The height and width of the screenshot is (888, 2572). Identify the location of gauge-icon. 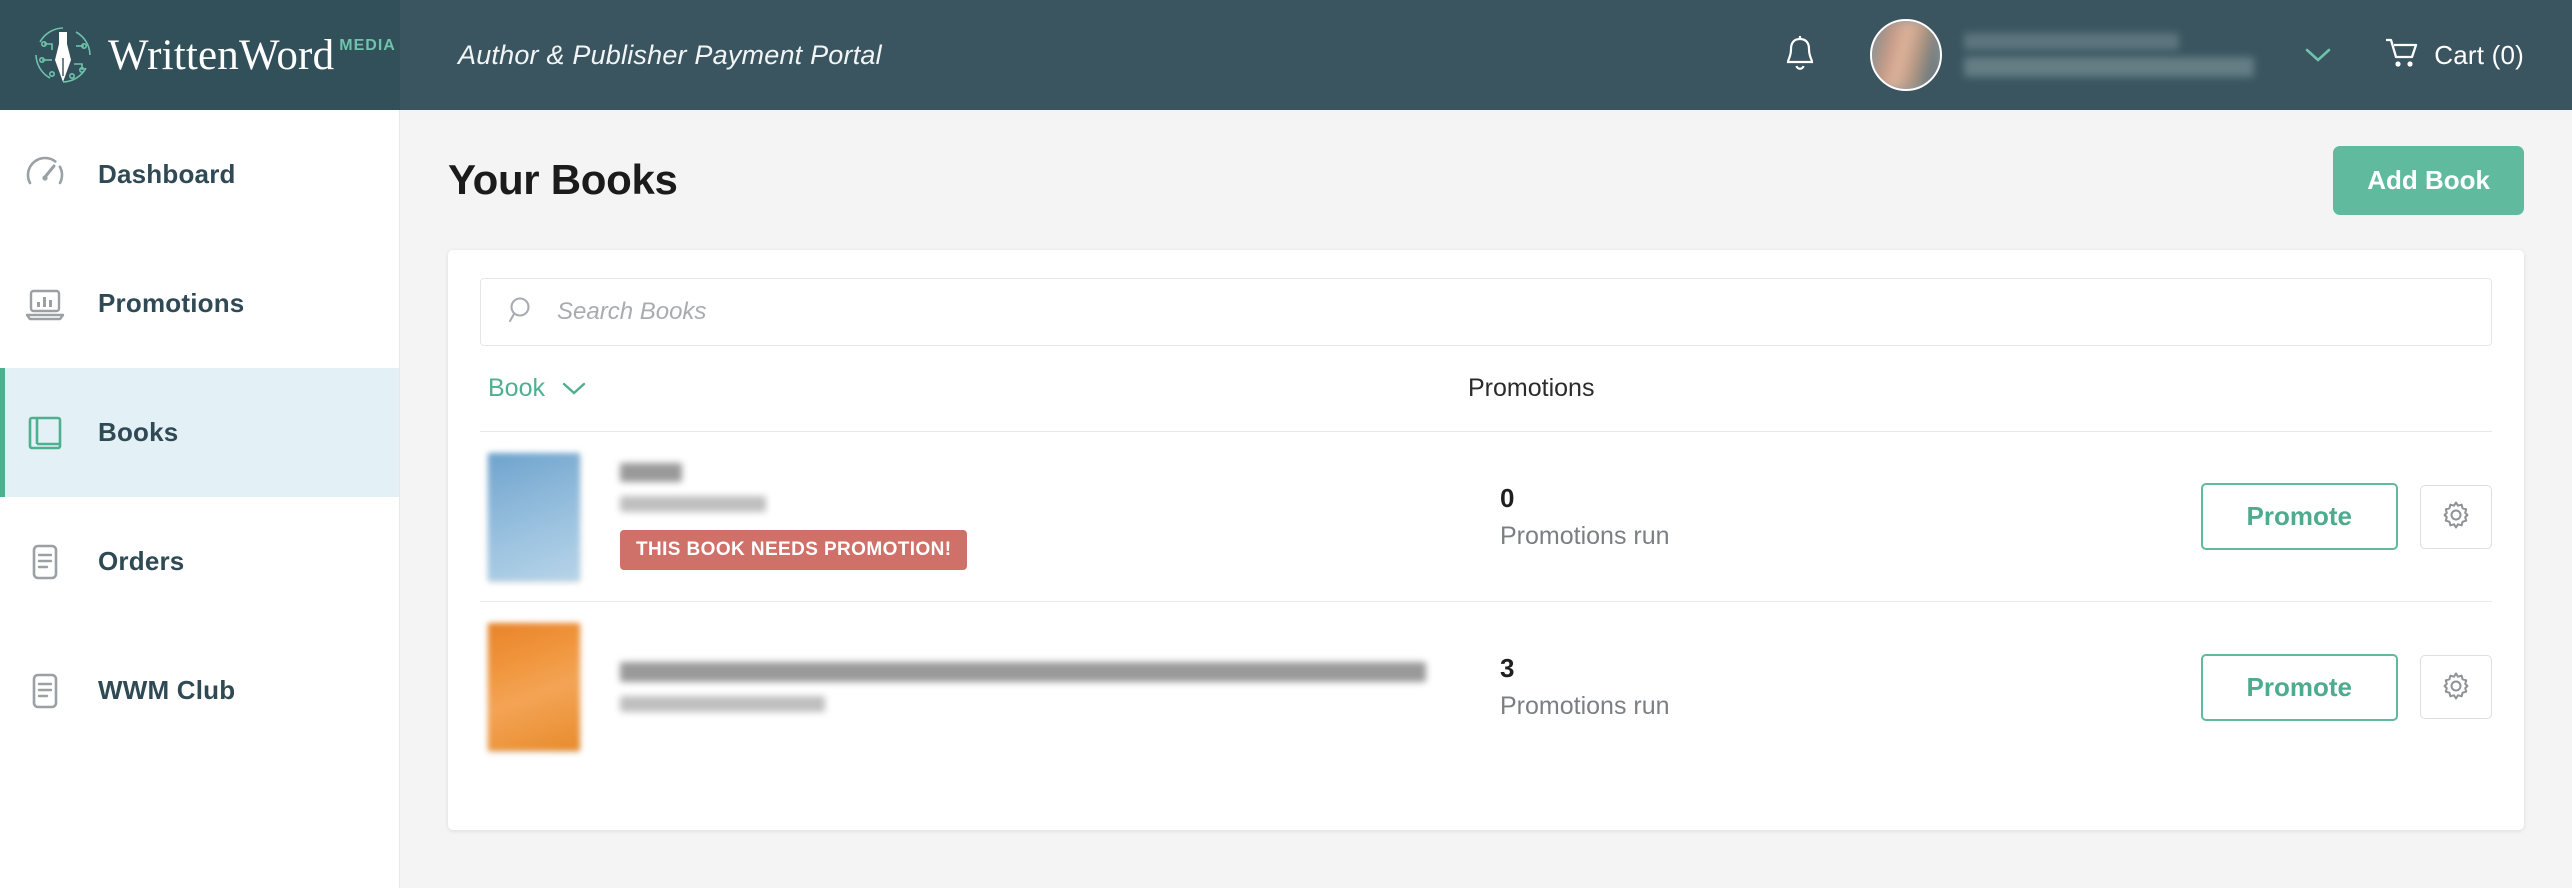
(45, 175).